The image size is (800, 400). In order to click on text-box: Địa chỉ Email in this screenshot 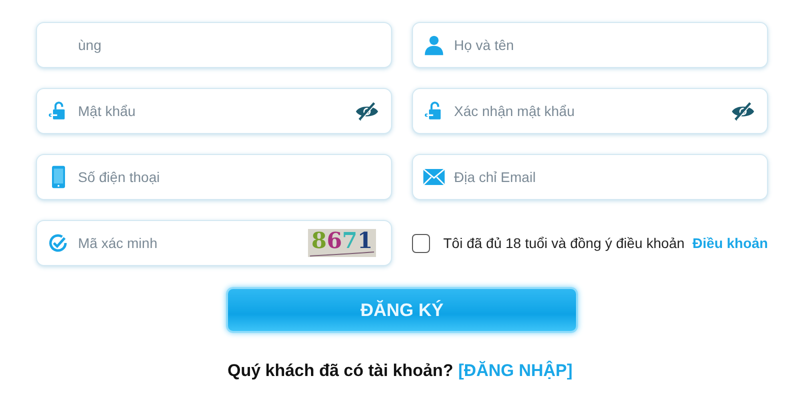, I will do `click(590, 177)`.